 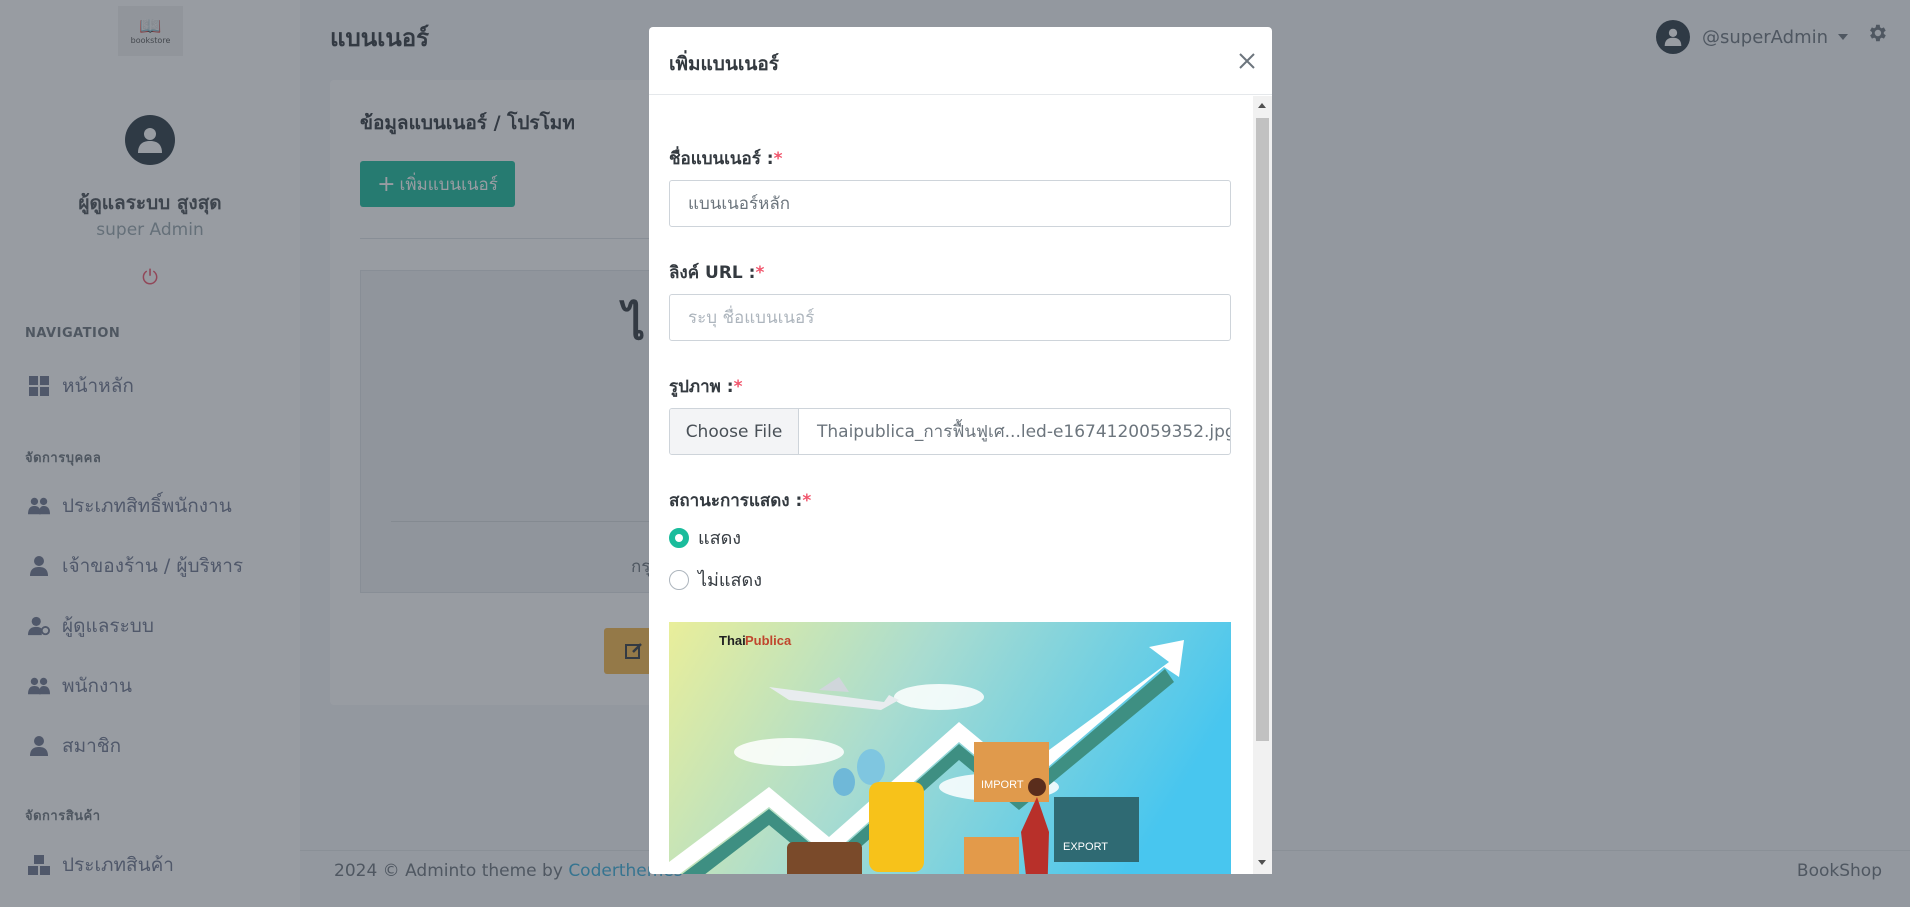 I want to click on banner-image-label: รูปภาพ :*, so click(x=706, y=387).